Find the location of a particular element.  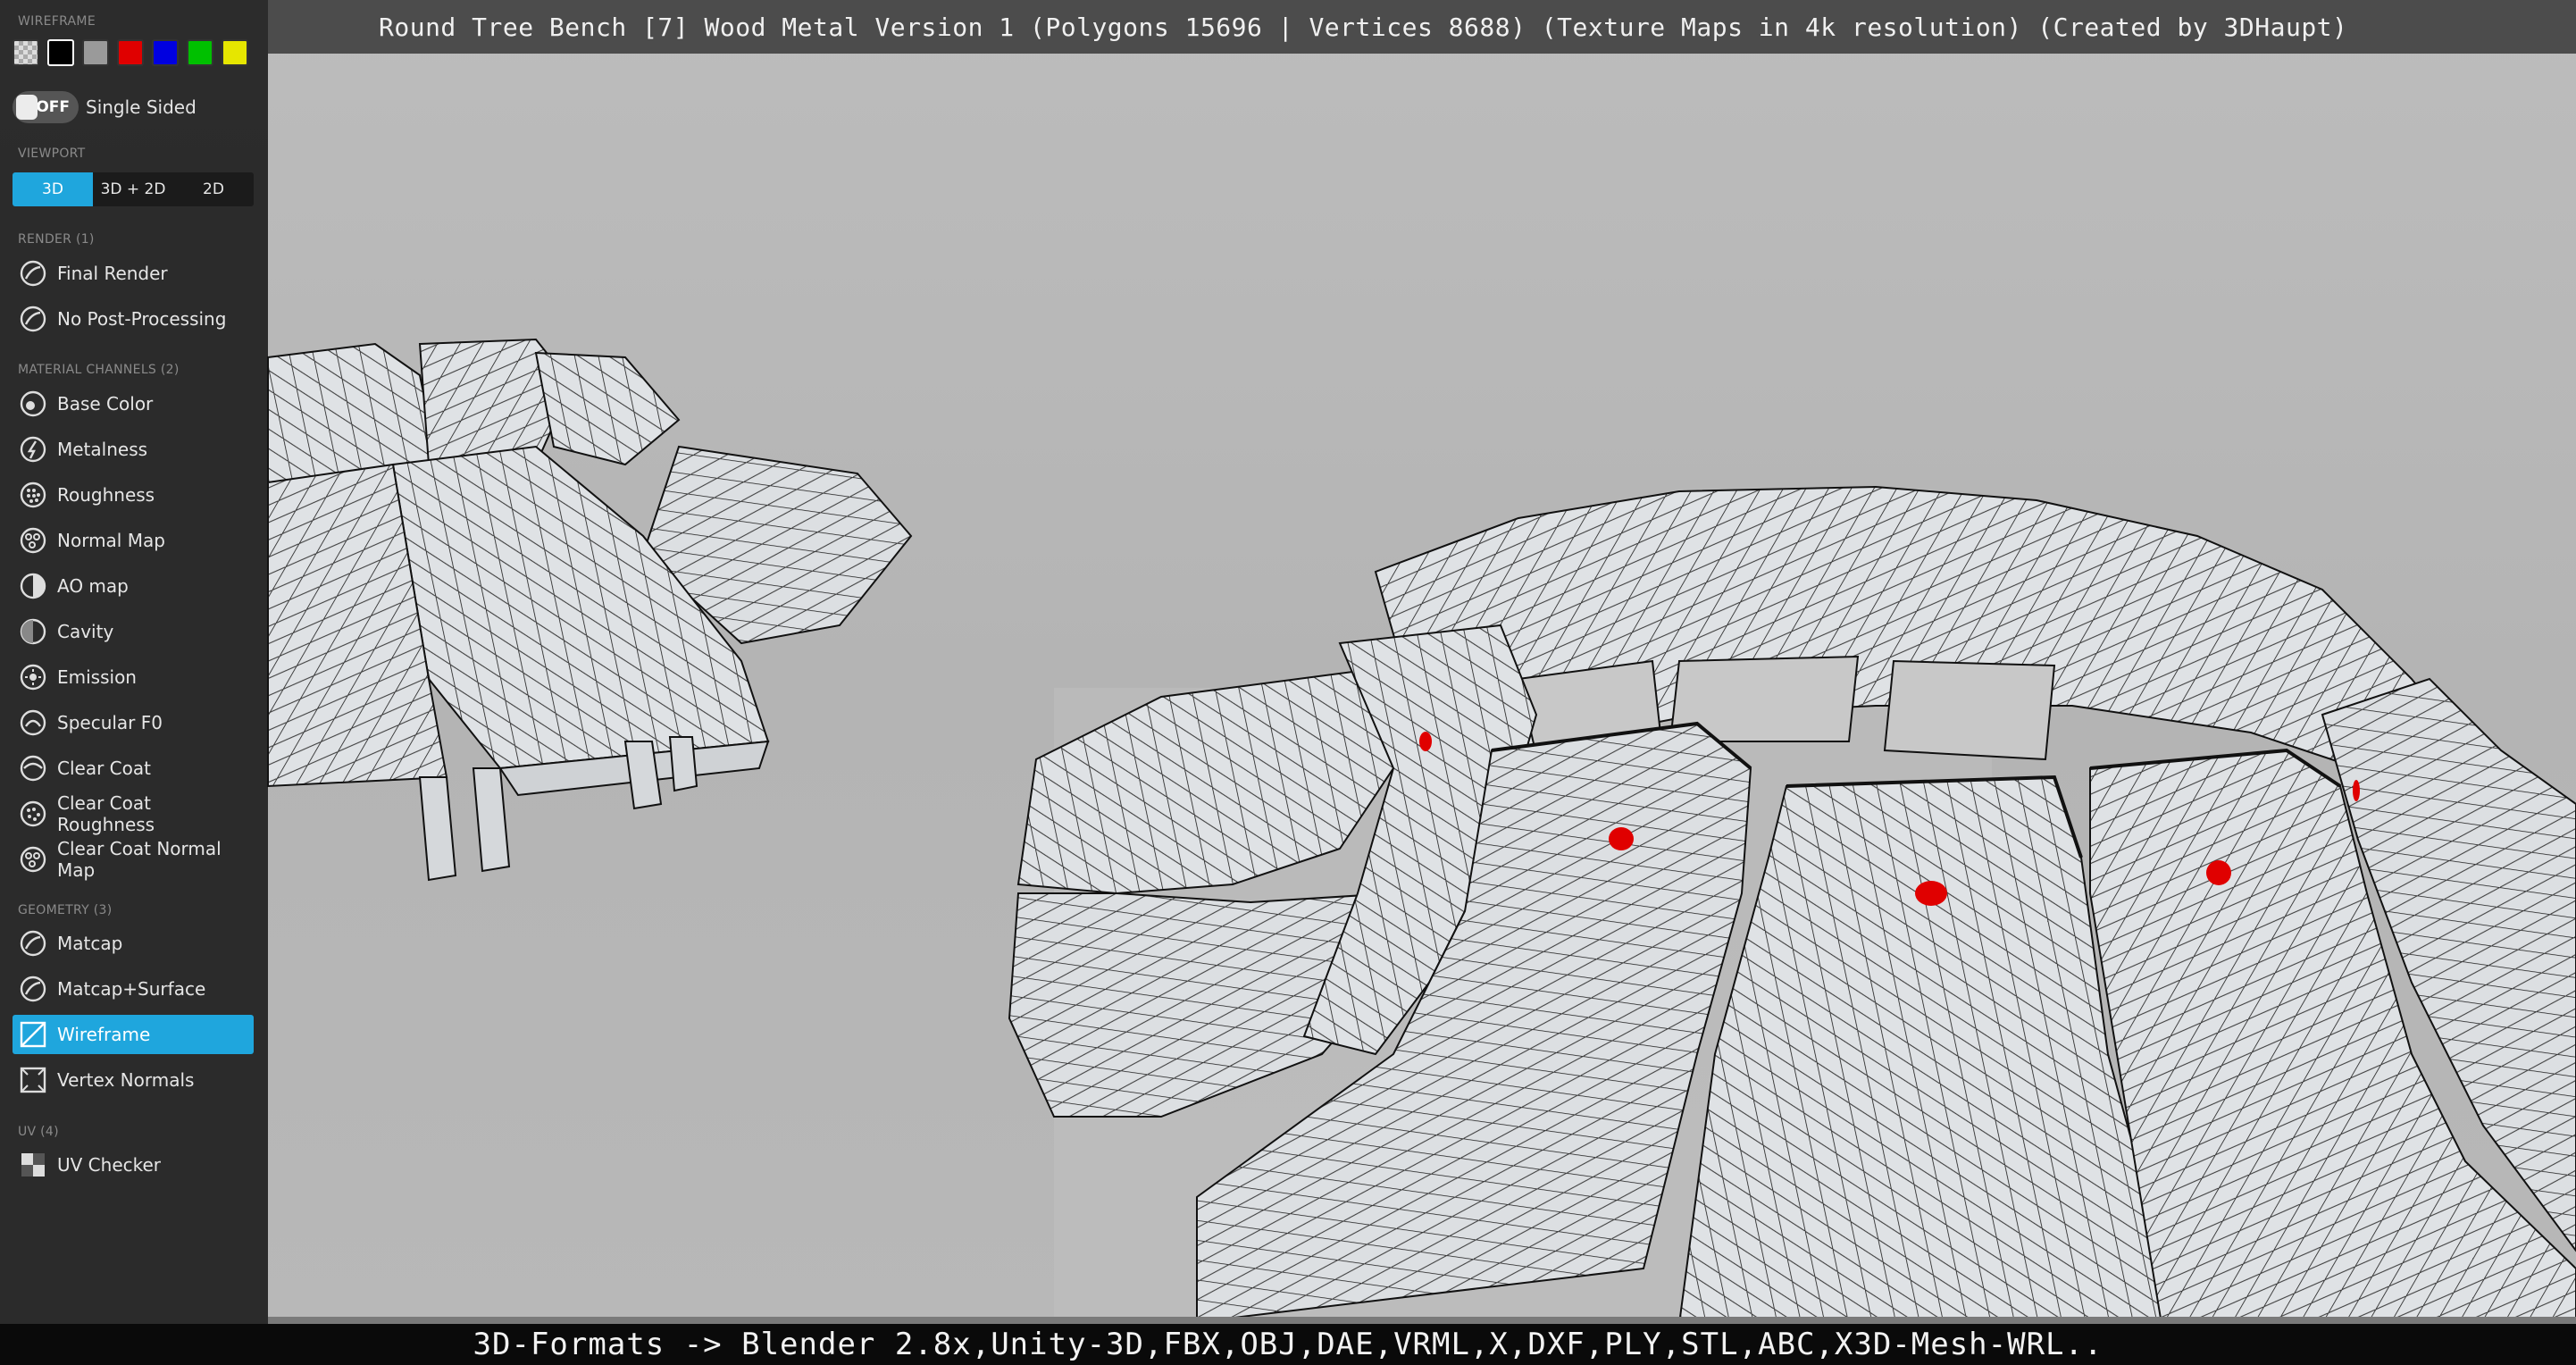

menu-label: Base Color is located at coordinates (106, 404).